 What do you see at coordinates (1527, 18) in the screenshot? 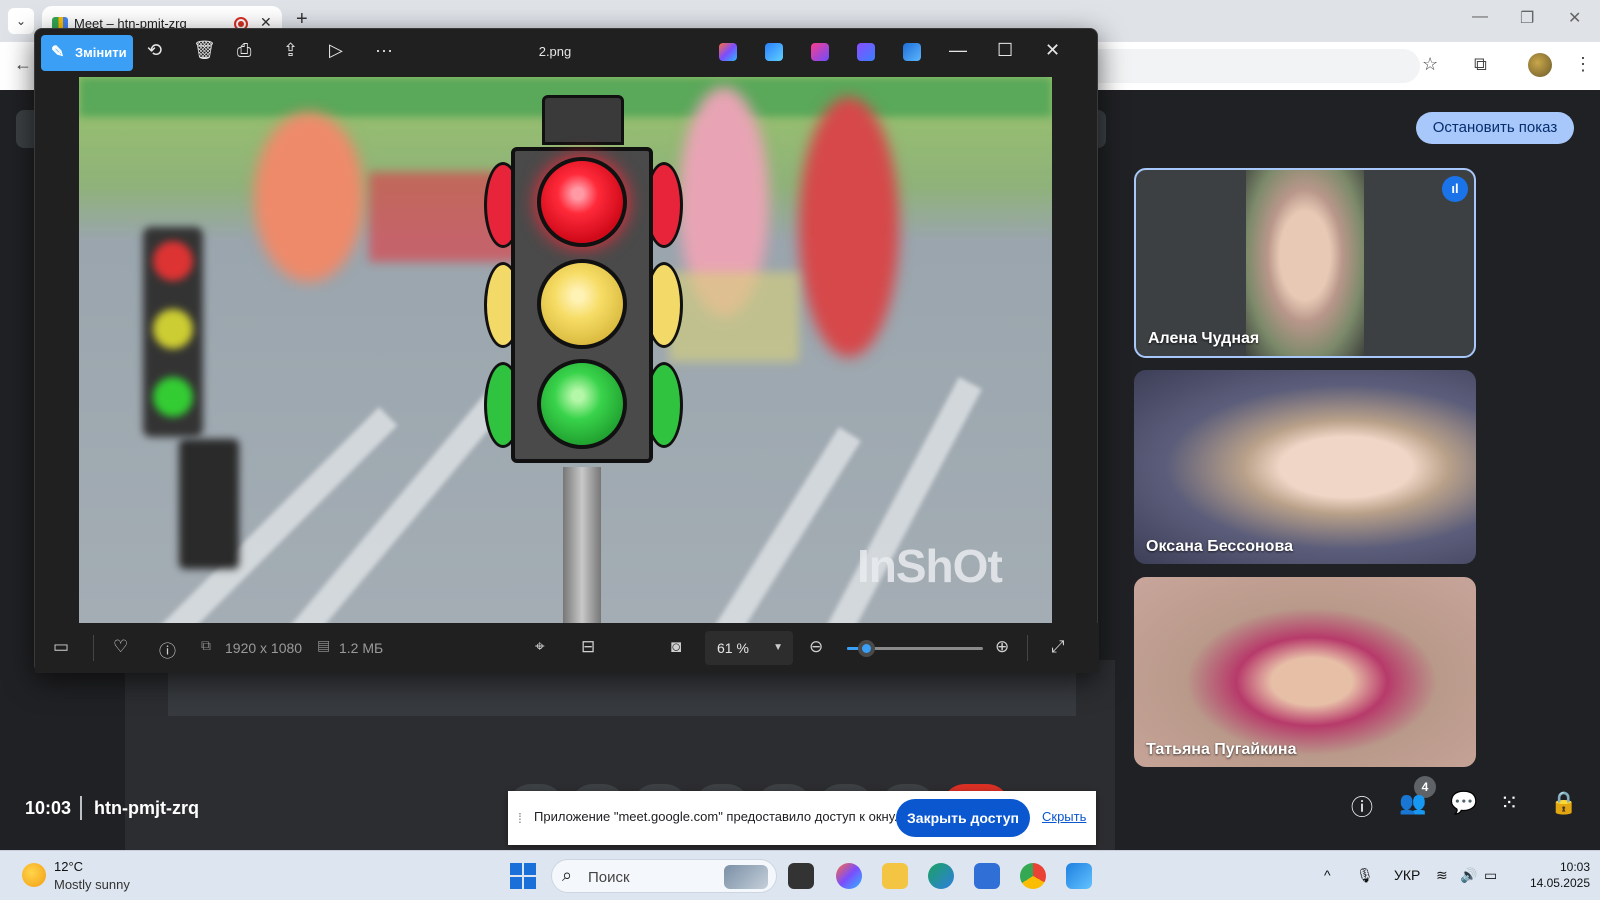
I see `browser-restore-icon: ❐` at bounding box center [1527, 18].